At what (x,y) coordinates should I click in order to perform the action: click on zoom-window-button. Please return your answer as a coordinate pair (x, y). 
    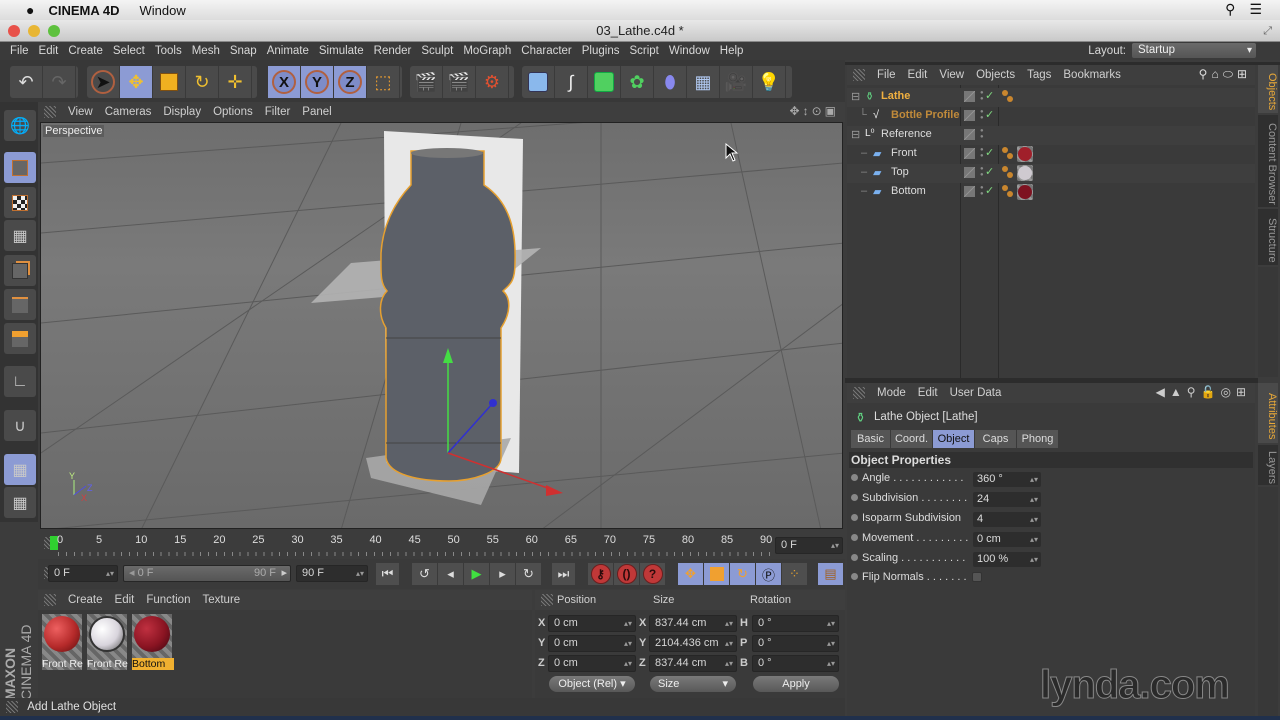
    Looking at the image, I should click on (54, 31).